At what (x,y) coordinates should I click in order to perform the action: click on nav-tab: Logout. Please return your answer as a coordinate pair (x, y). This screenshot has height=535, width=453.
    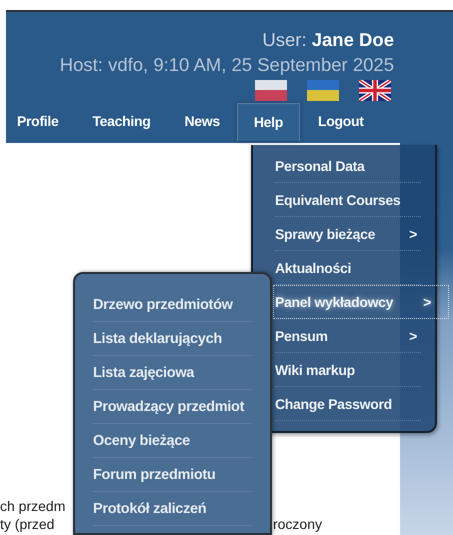
    Looking at the image, I should click on (341, 127).